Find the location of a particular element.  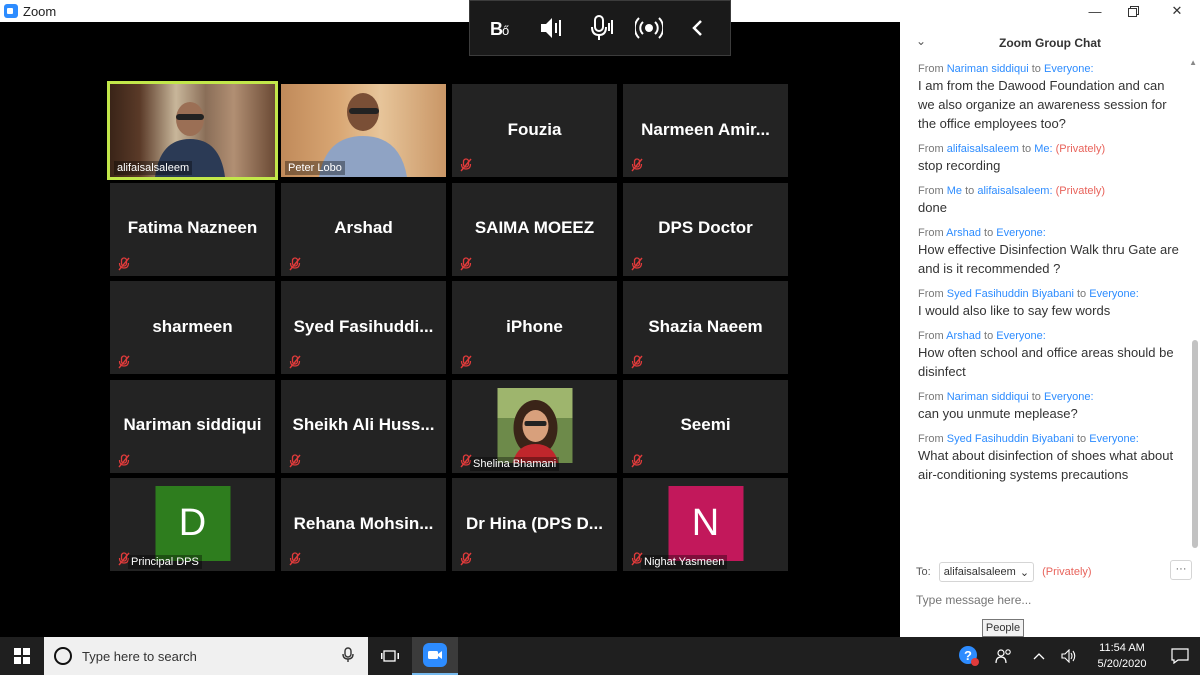

participant-photo is located at coordinates (534, 425).